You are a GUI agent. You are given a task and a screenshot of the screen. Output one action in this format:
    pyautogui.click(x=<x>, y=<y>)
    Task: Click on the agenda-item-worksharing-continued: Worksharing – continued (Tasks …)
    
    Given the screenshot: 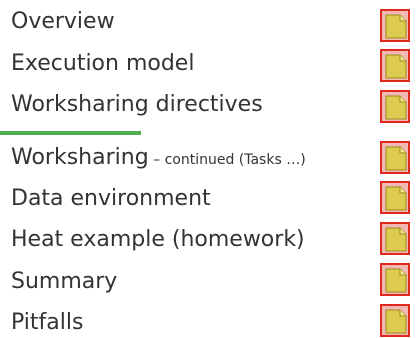 What is the action you would take?
    pyautogui.click(x=158, y=159)
    